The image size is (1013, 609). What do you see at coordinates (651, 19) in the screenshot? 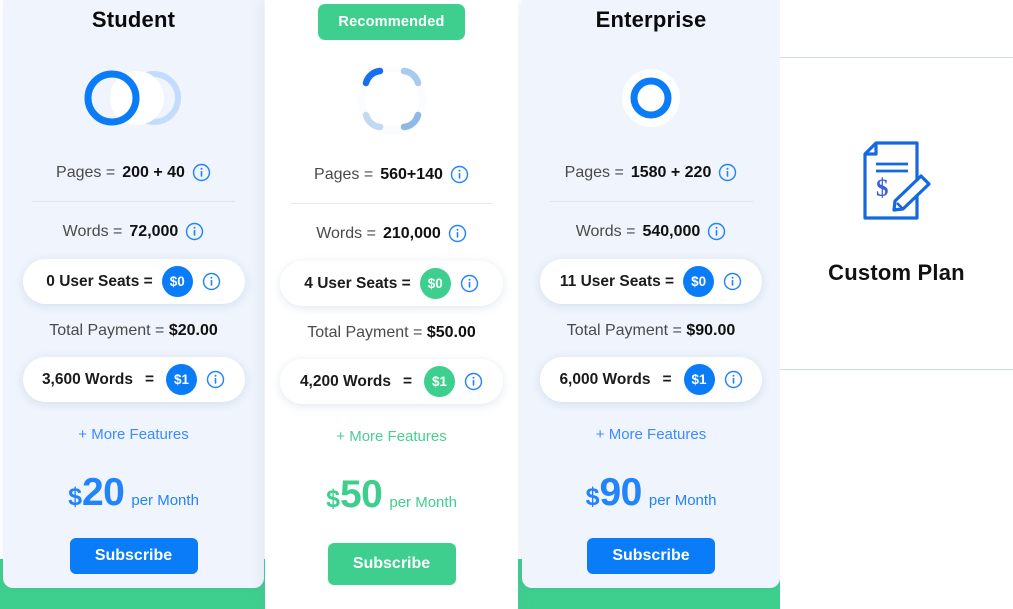
I see `plan-title-enterprise: Enterprise` at bounding box center [651, 19].